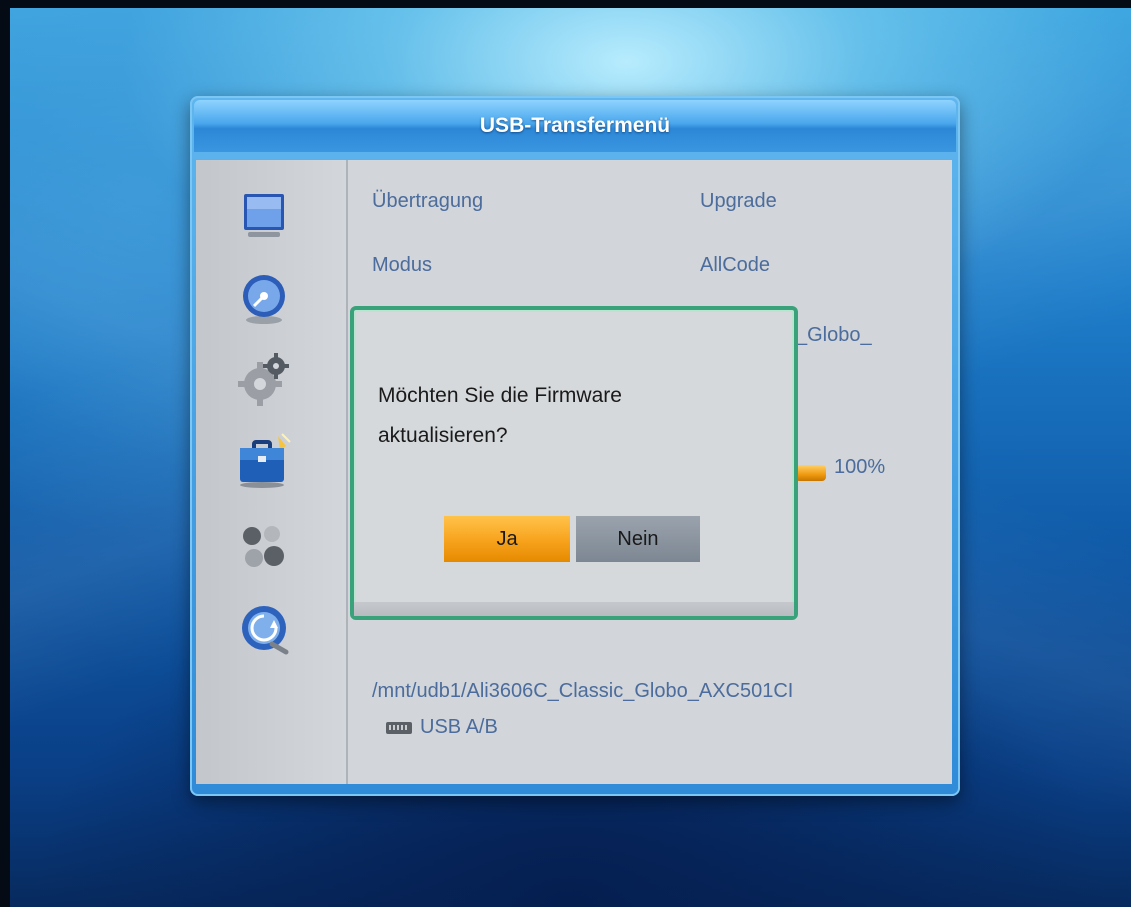  Describe the element at coordinates (264, 628) in the screenshot. I see `network-globe-icon` at that location.